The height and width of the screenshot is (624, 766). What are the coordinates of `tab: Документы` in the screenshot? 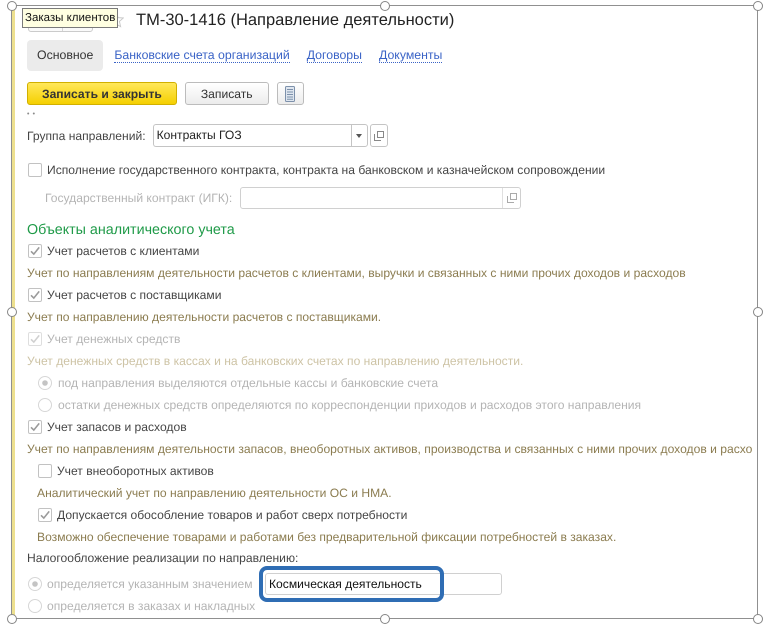 It's located at (410, 55).